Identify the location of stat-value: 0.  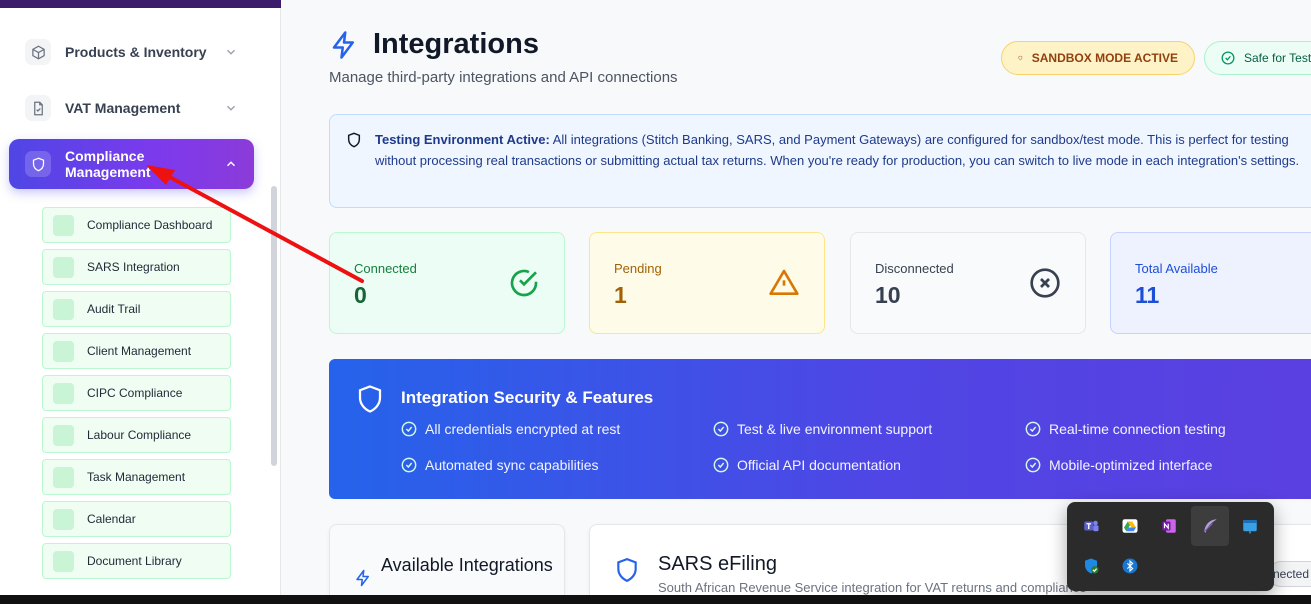
(360, 295).